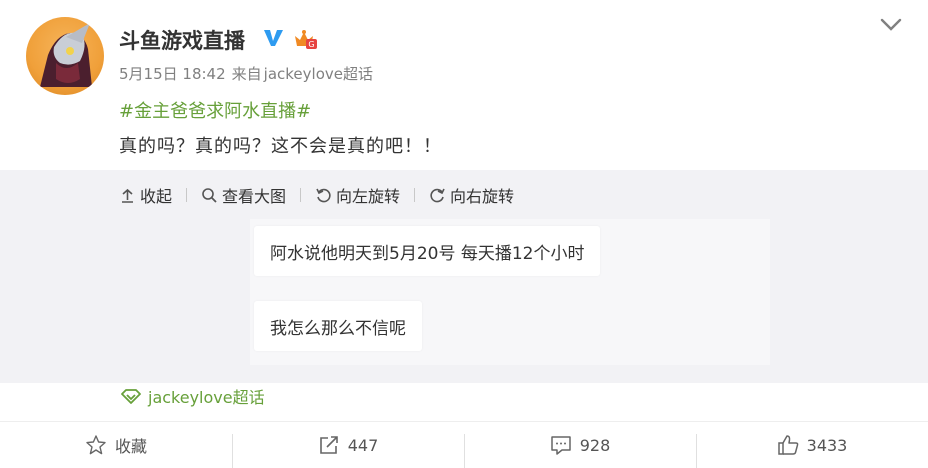 This screenshot has width=928, height=468. I want to click on view-large-label: 查看大图, so click(254, 196).